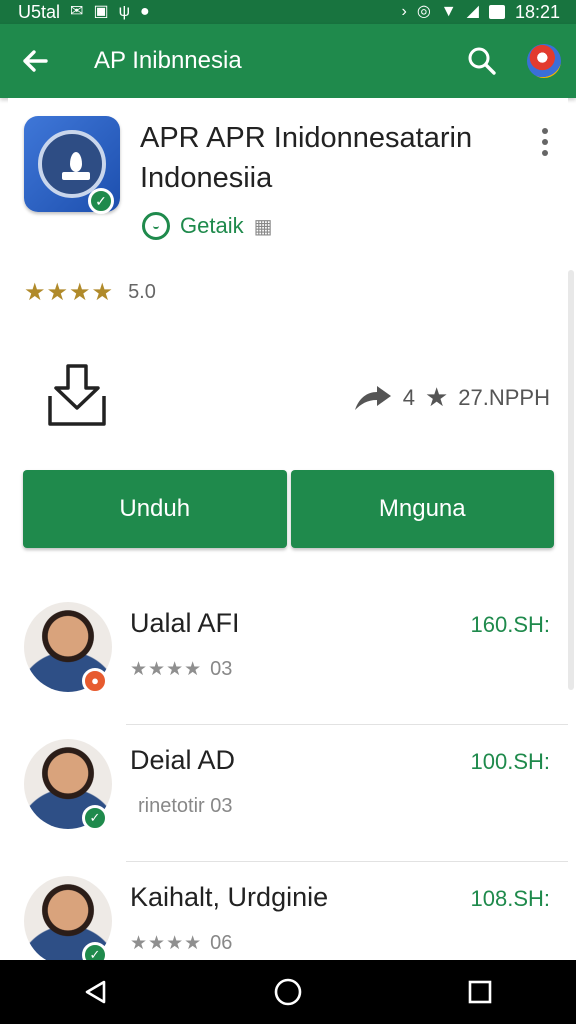 The height and width of the screenshot is (1024, 576). I want to click on item-sub-text: 03, so click(221, 669).